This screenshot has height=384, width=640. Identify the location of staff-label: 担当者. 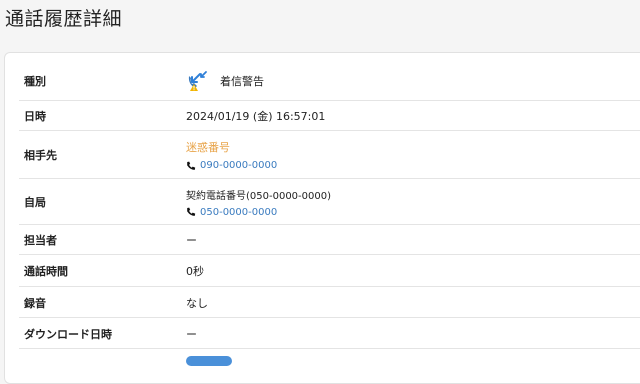
(40, 240).